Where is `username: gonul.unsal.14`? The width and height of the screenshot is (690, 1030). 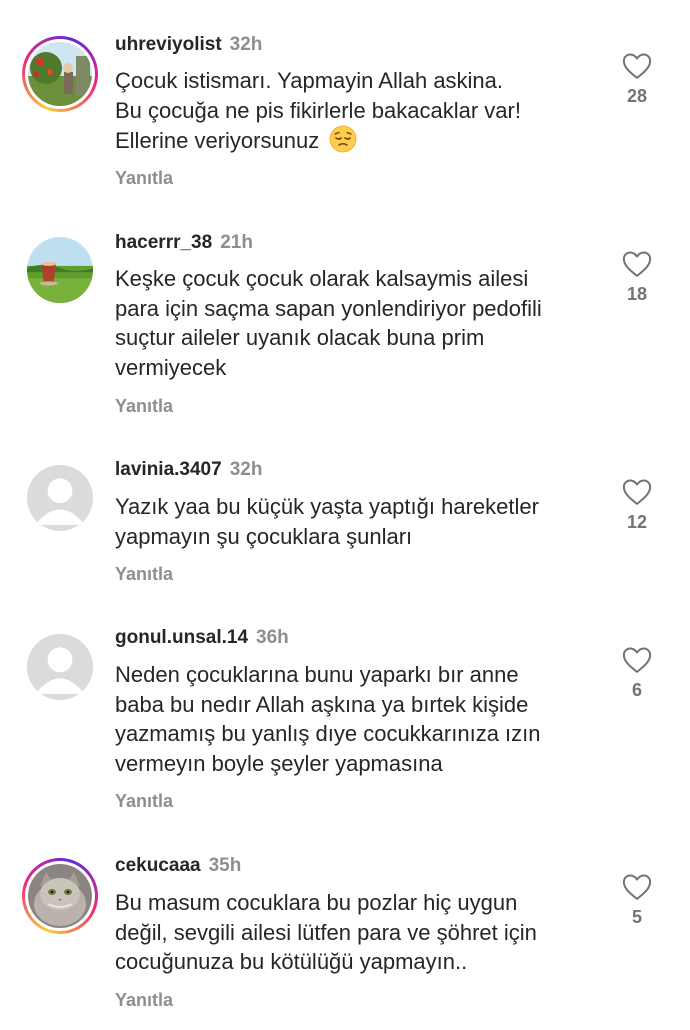
username: gonul.unsal.14 is located at coordinates (181, 637).